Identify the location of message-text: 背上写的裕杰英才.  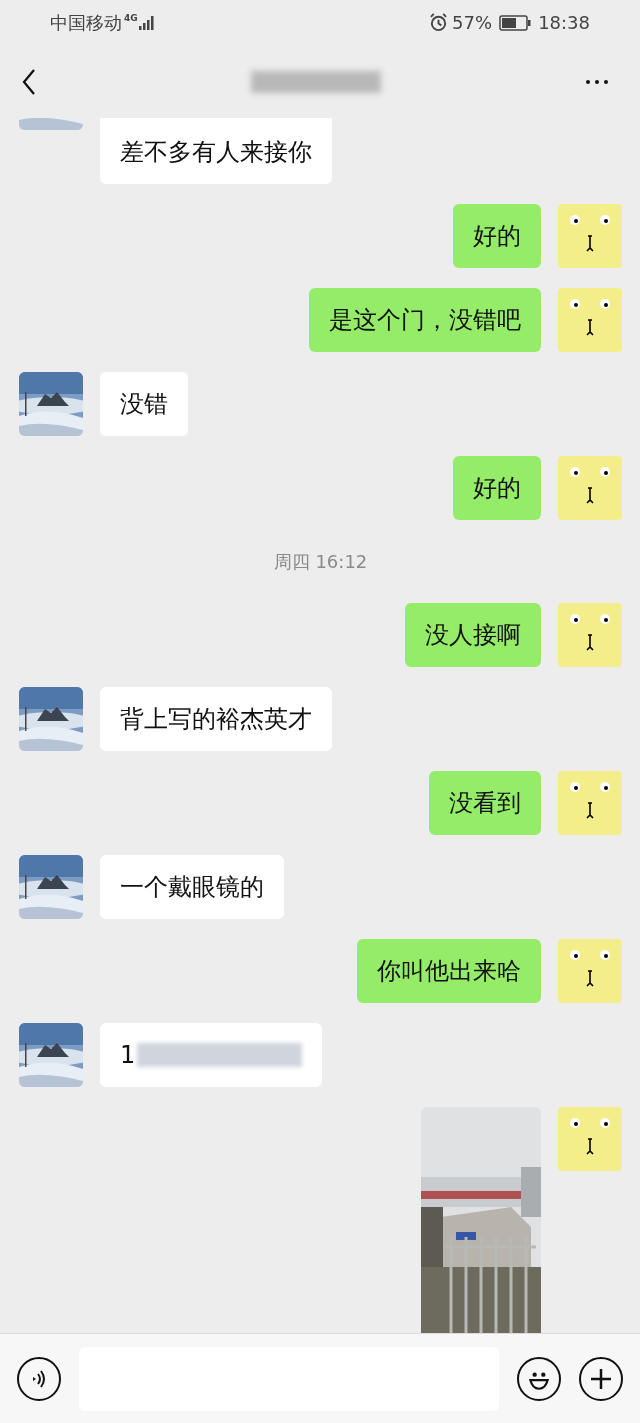
(216, 719).